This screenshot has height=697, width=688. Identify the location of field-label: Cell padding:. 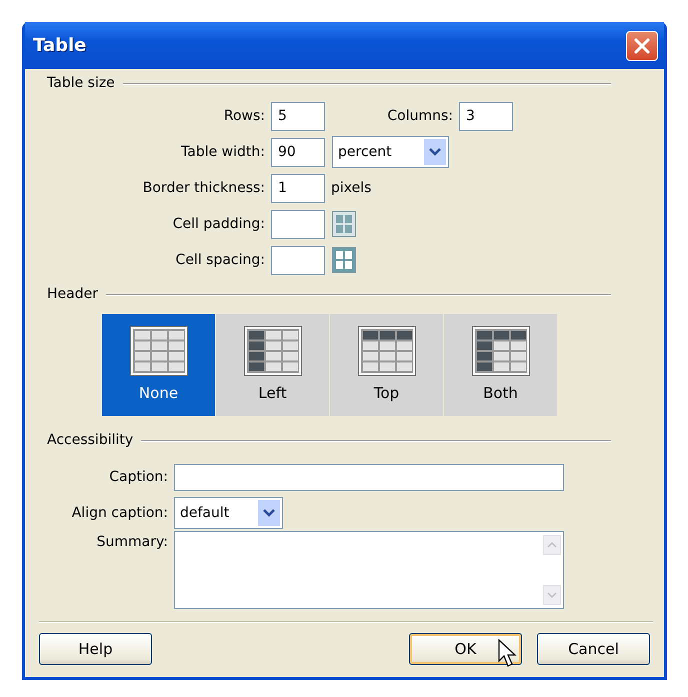
(219, 224).